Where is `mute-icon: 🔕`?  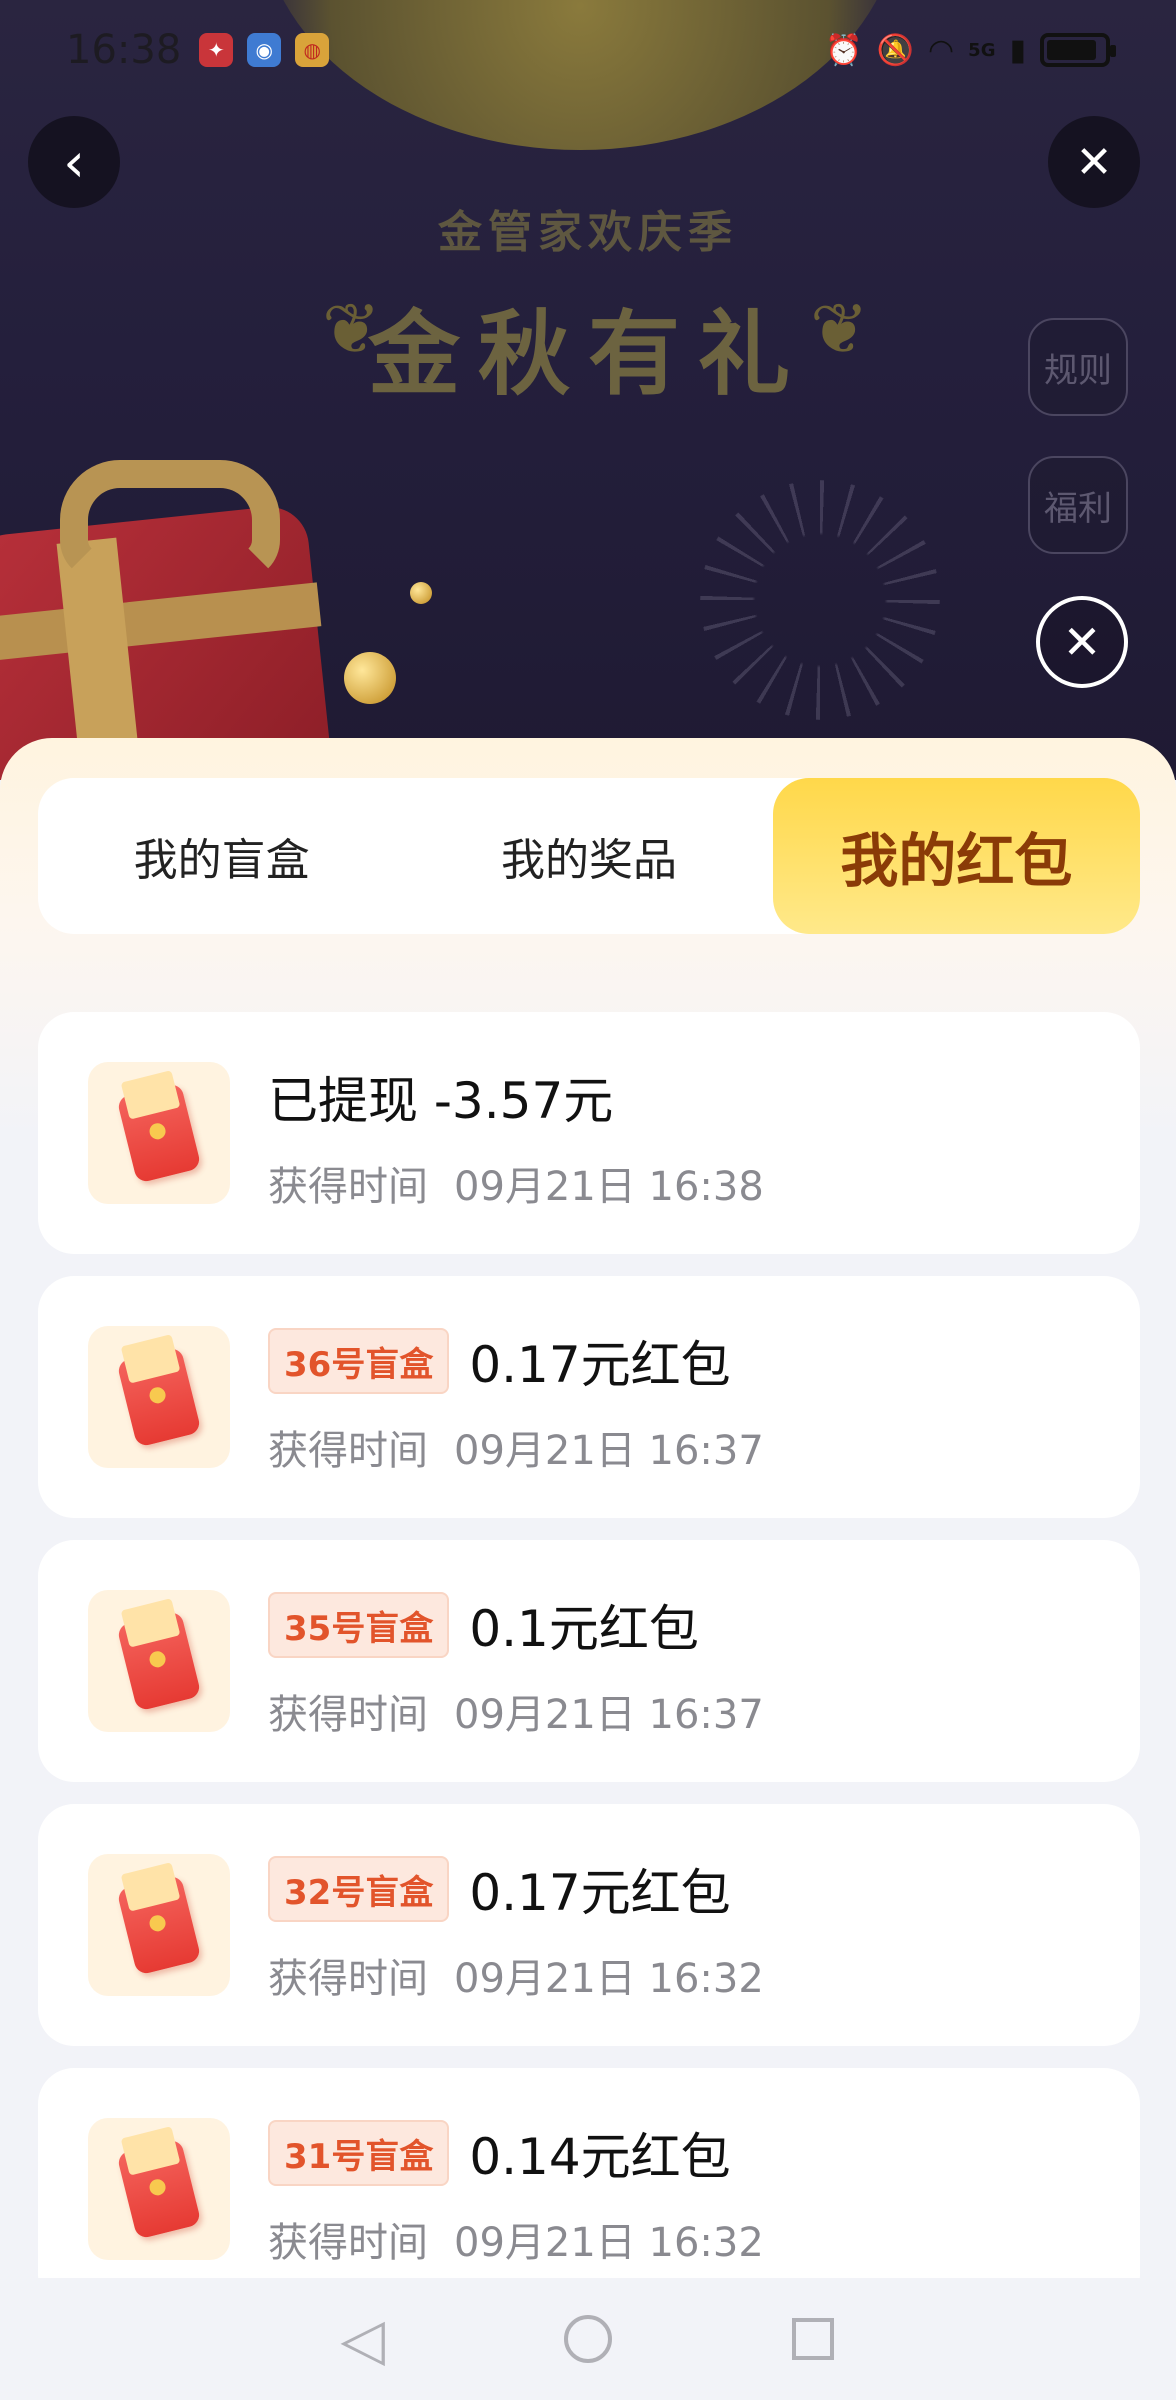
mute-icon: 🔕 is located at coordinates (895, 50).